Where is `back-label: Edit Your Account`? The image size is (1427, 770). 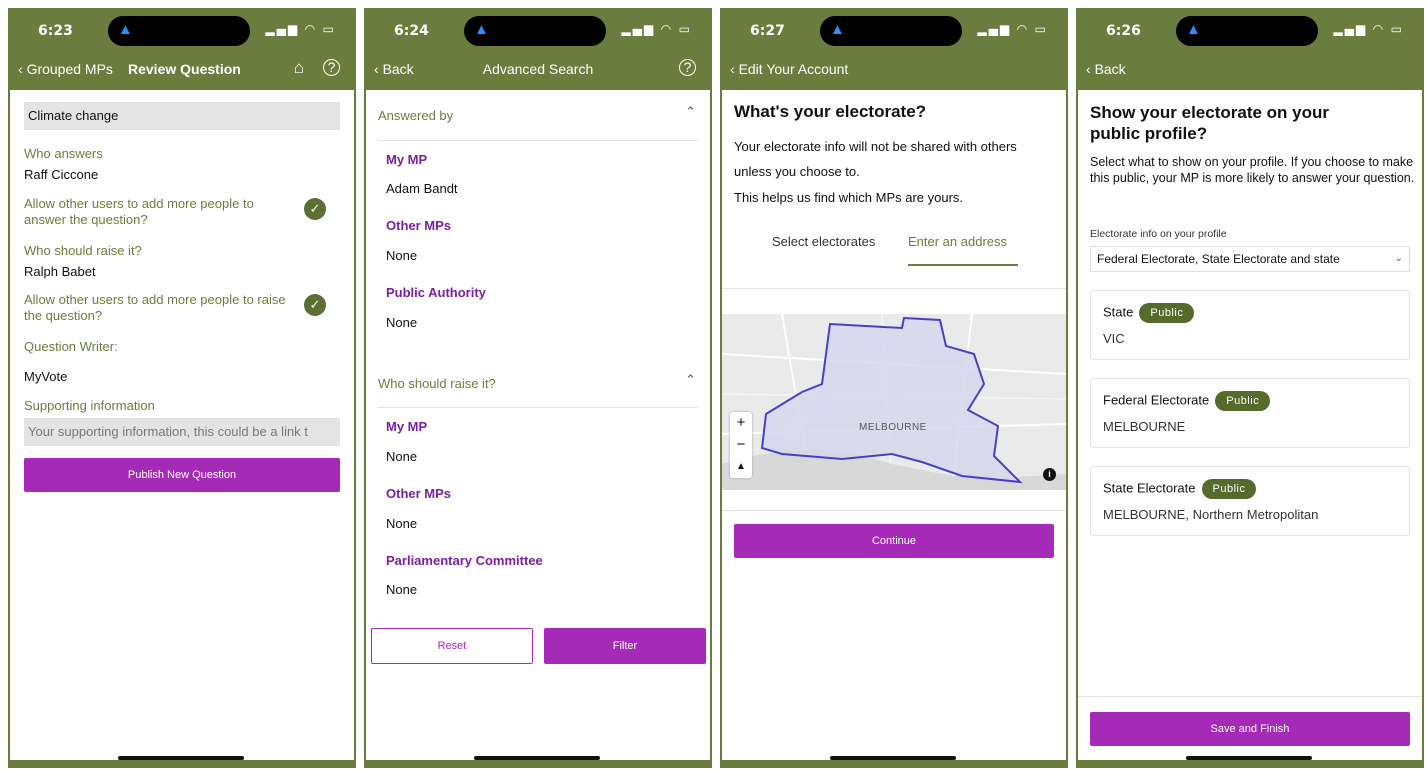 back-label: Edit Your Account is located at coordinates (793, 69).